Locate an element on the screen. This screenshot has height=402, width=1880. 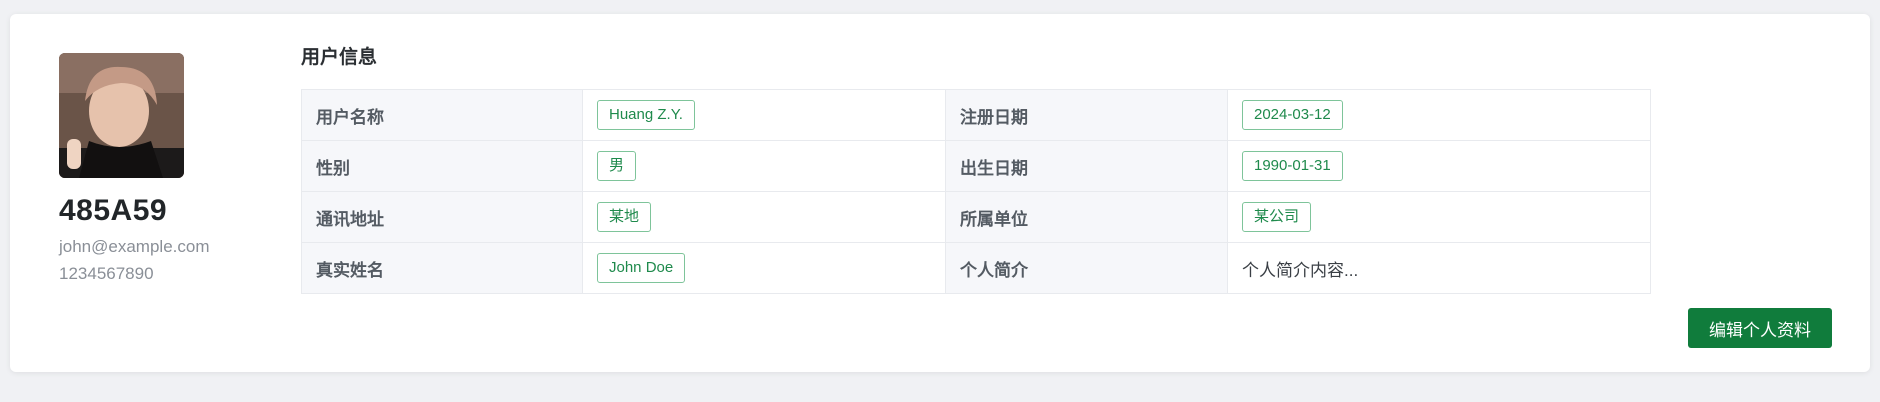
user-email: john@example.com is located at coordinates (134, 246).